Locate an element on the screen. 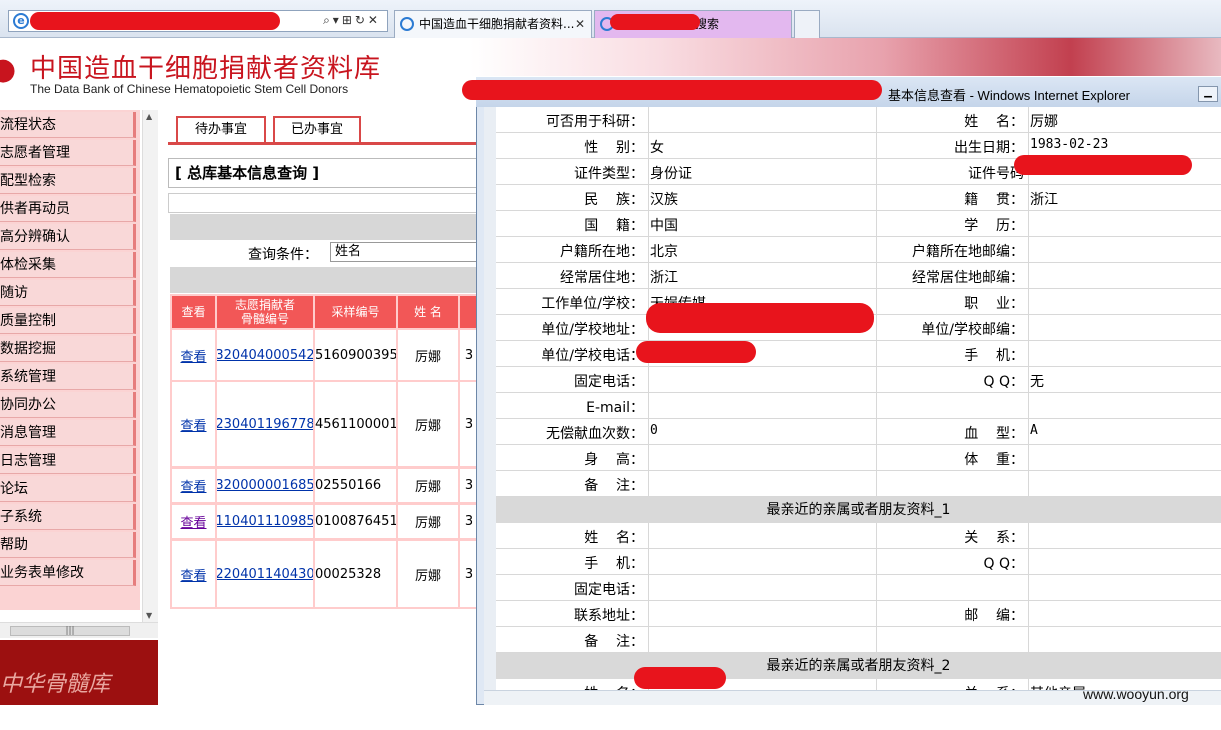 The height and width of the screenshot is (730, 1221). sidebar-item: 协同办公 is located at coordinates (68, 405).